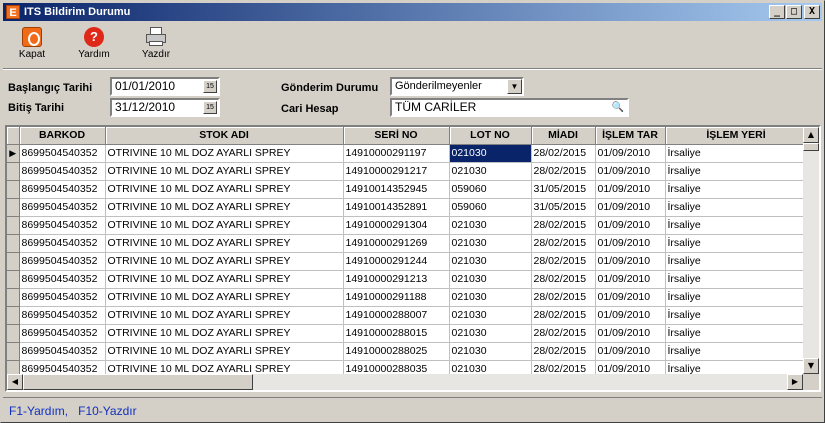 The height and width of the screenshot is (423, 825). I want to click on column-header: İŞLEM TAR, so click(630, 136).